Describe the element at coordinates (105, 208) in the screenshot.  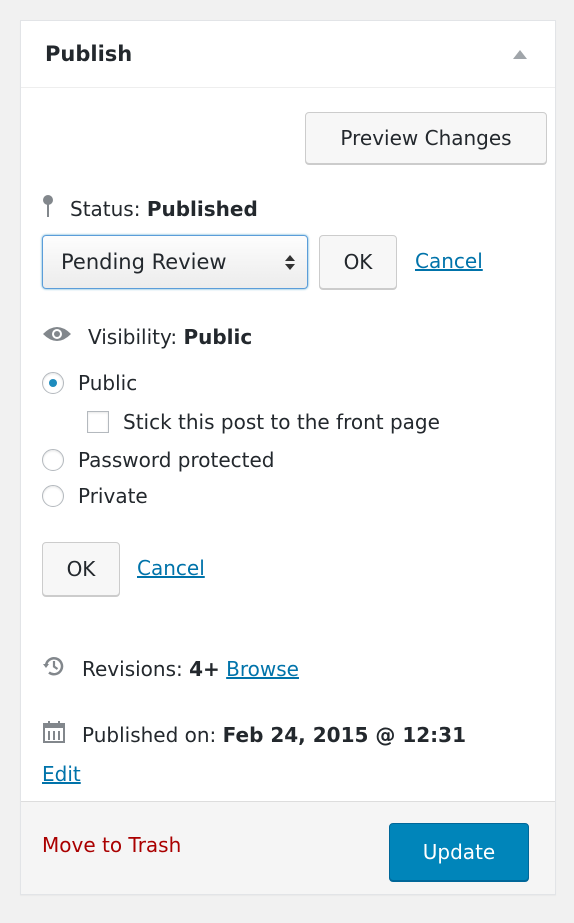
I see `status-label: Status:` at that location.